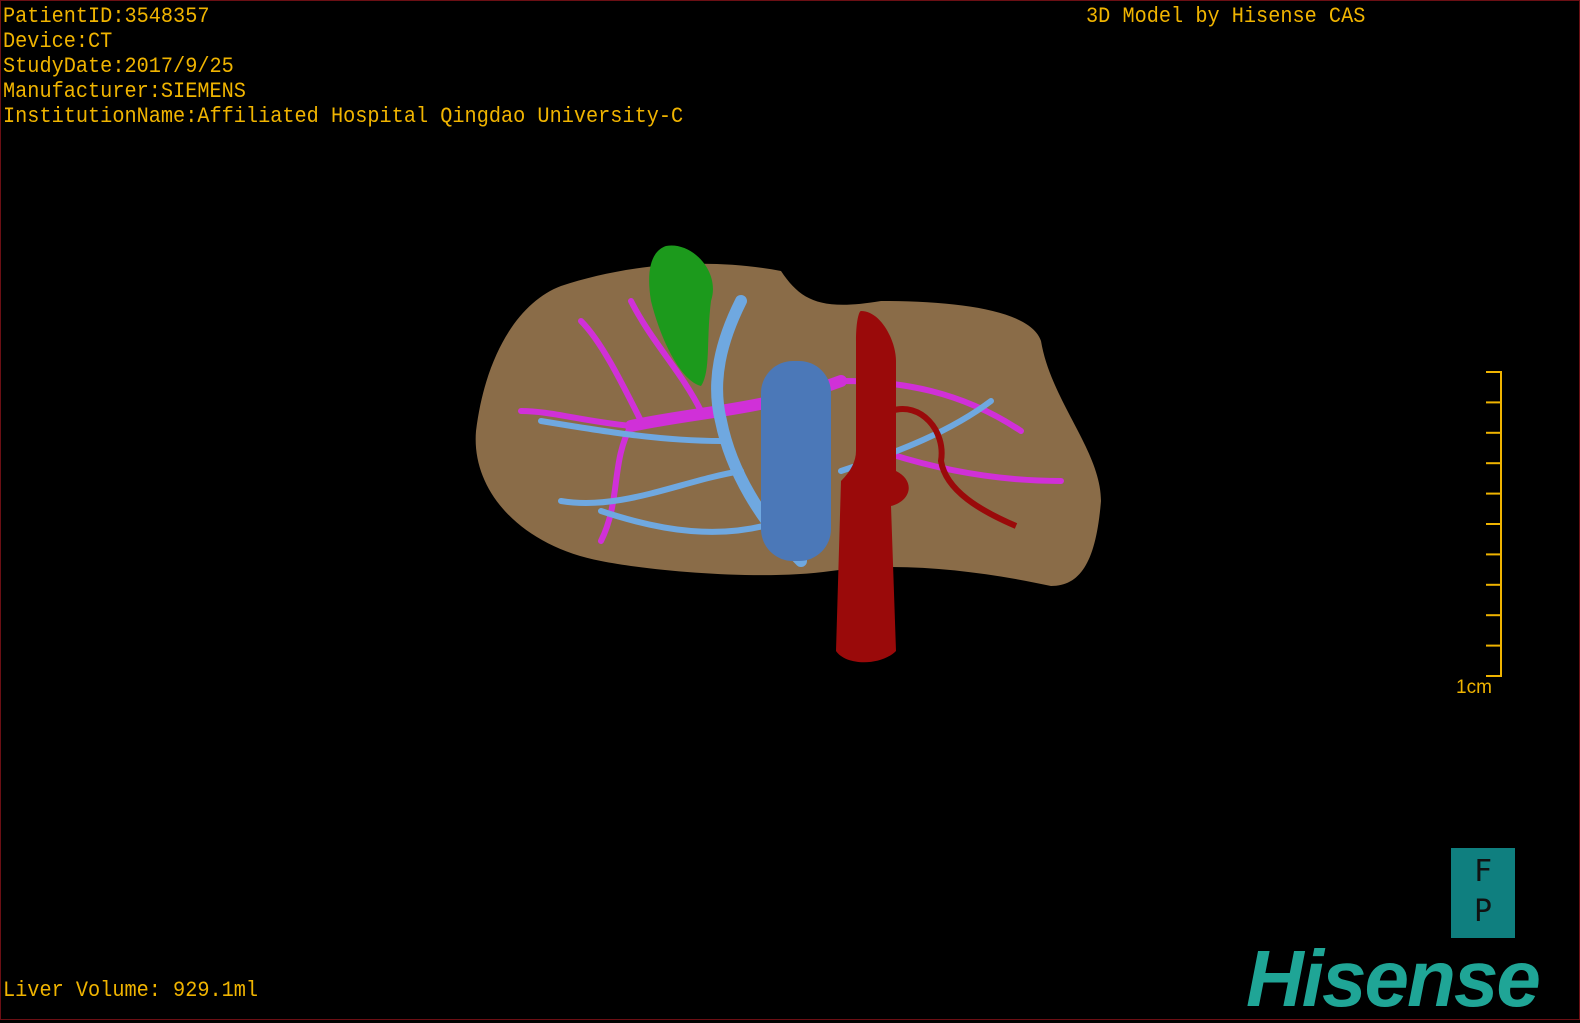  What do you see at coordinates (58, 41) in the screenshot?
I see `device: Device:CT` at bounding box center [58, 41].